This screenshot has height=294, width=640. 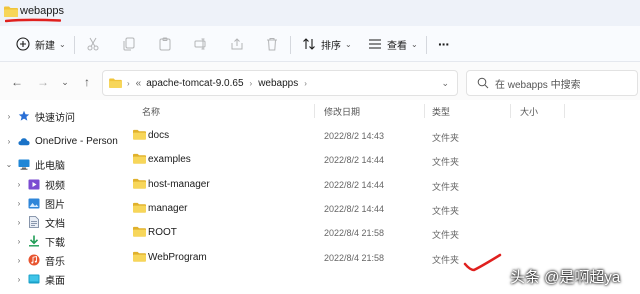 What do you see at coordinates (24, 141) in the screenshot?
I see `cloud-icon` at bounding box center [24, 141].